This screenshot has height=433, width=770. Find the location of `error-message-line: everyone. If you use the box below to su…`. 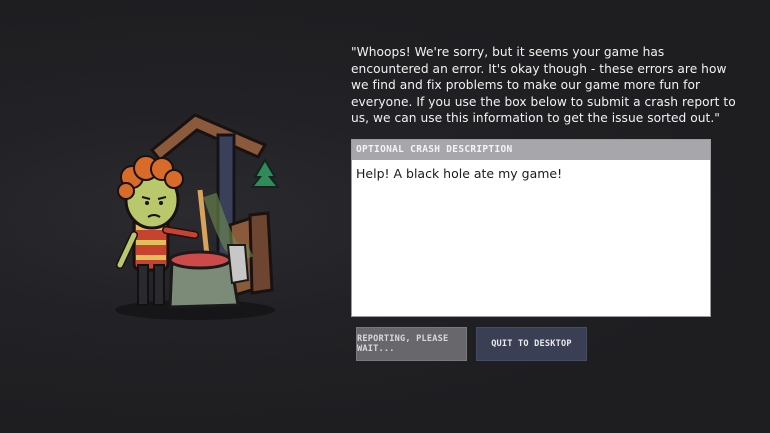

error-message-line: everyone. If you use the box below to su… is located at coordinates (543, 101).